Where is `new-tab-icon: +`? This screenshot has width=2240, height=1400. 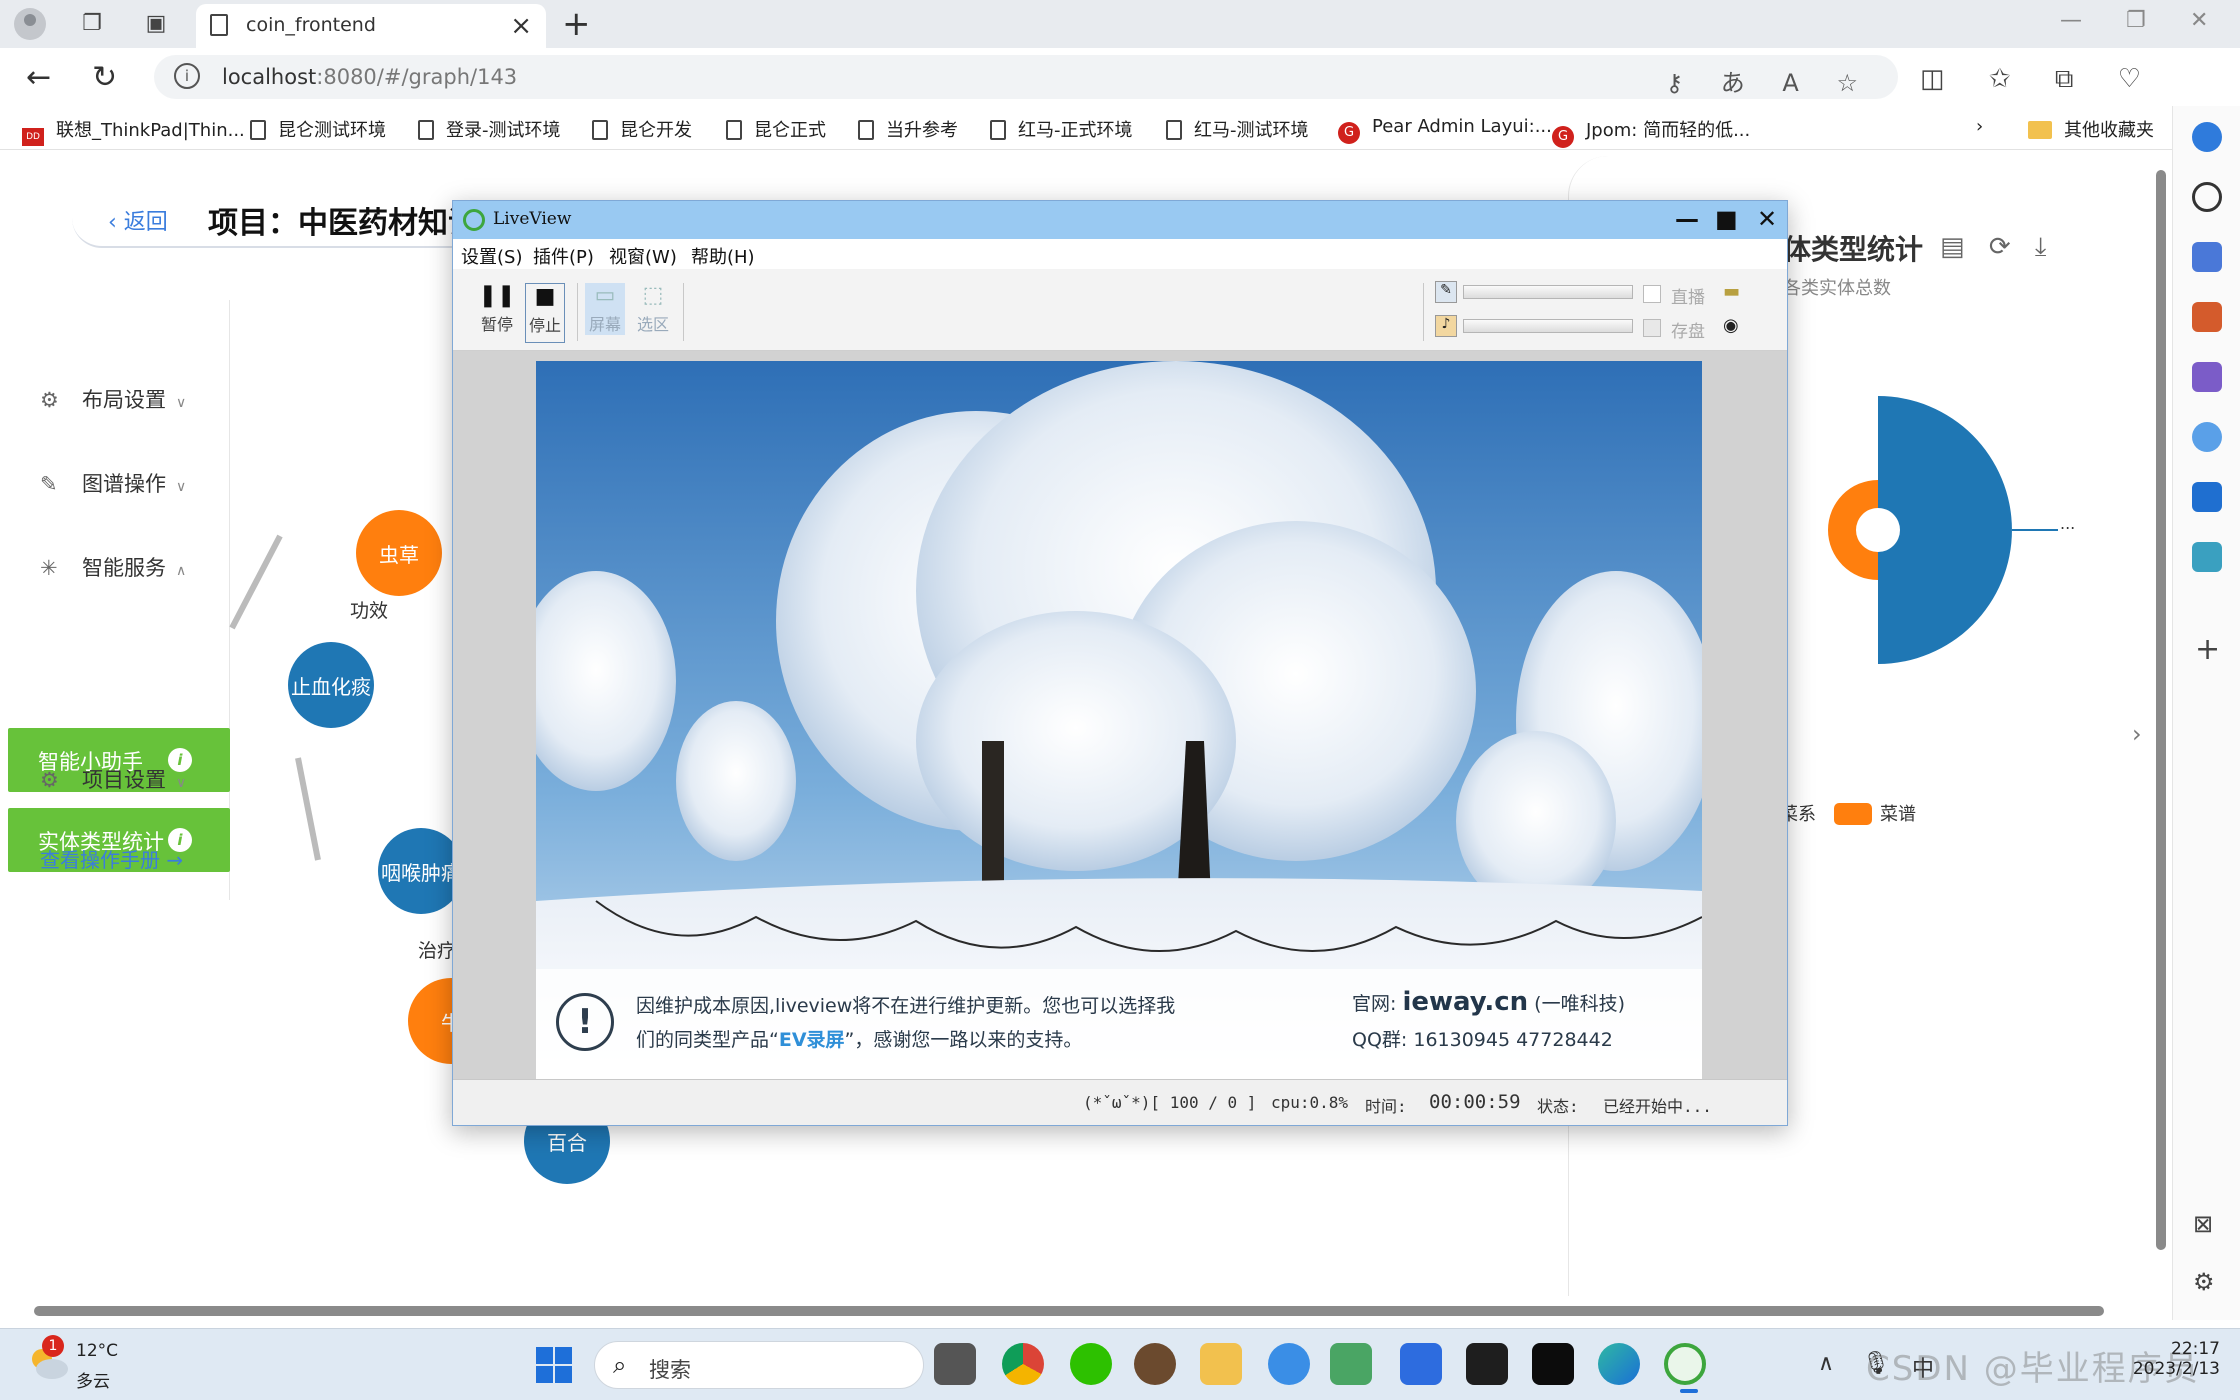
new-tab-icon: + is located at coordinates (576, 24).